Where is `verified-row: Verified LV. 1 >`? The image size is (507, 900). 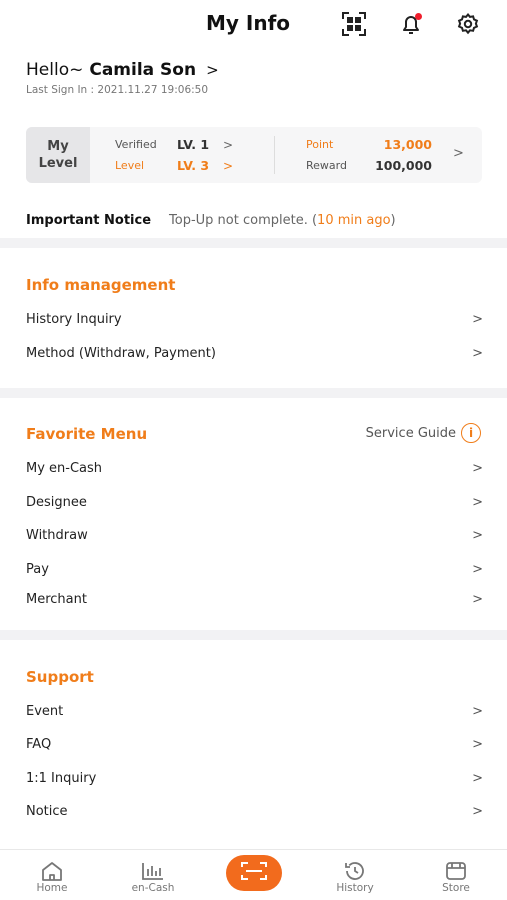 verified-row: Verified LV. 1 > is located at coordinates (174, 144).